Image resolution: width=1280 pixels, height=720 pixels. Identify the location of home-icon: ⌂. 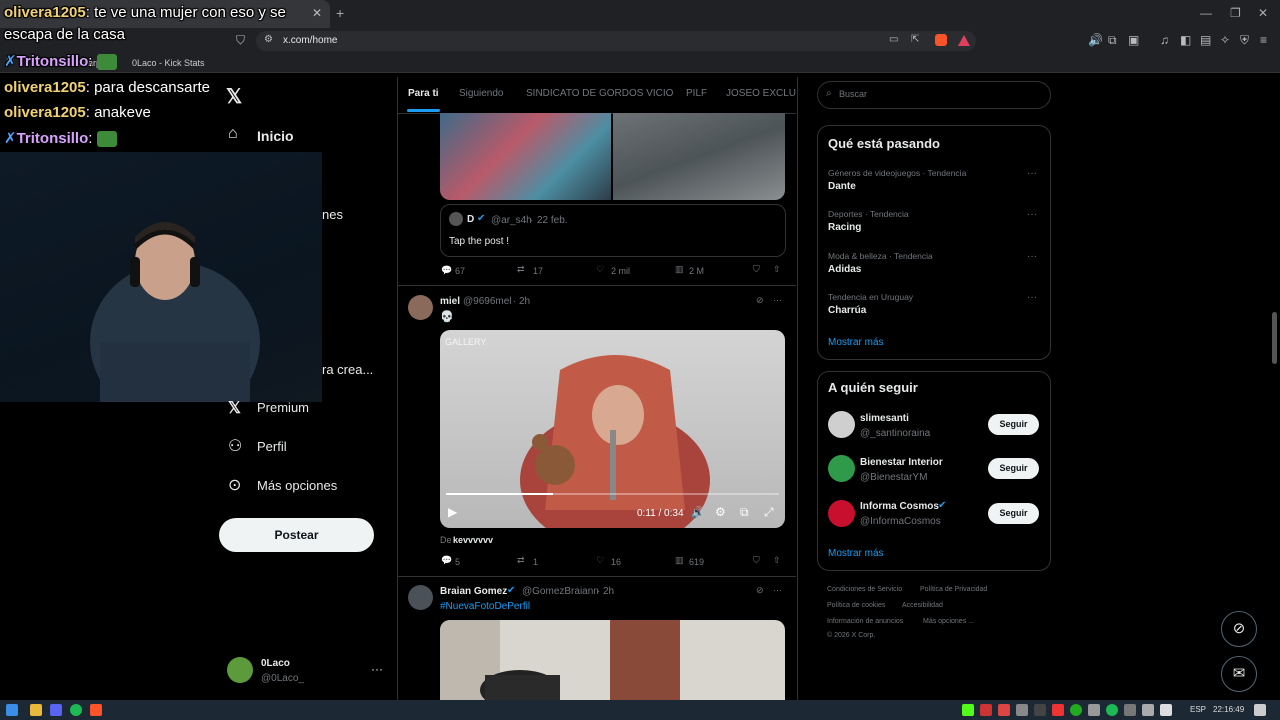
(233, 134).